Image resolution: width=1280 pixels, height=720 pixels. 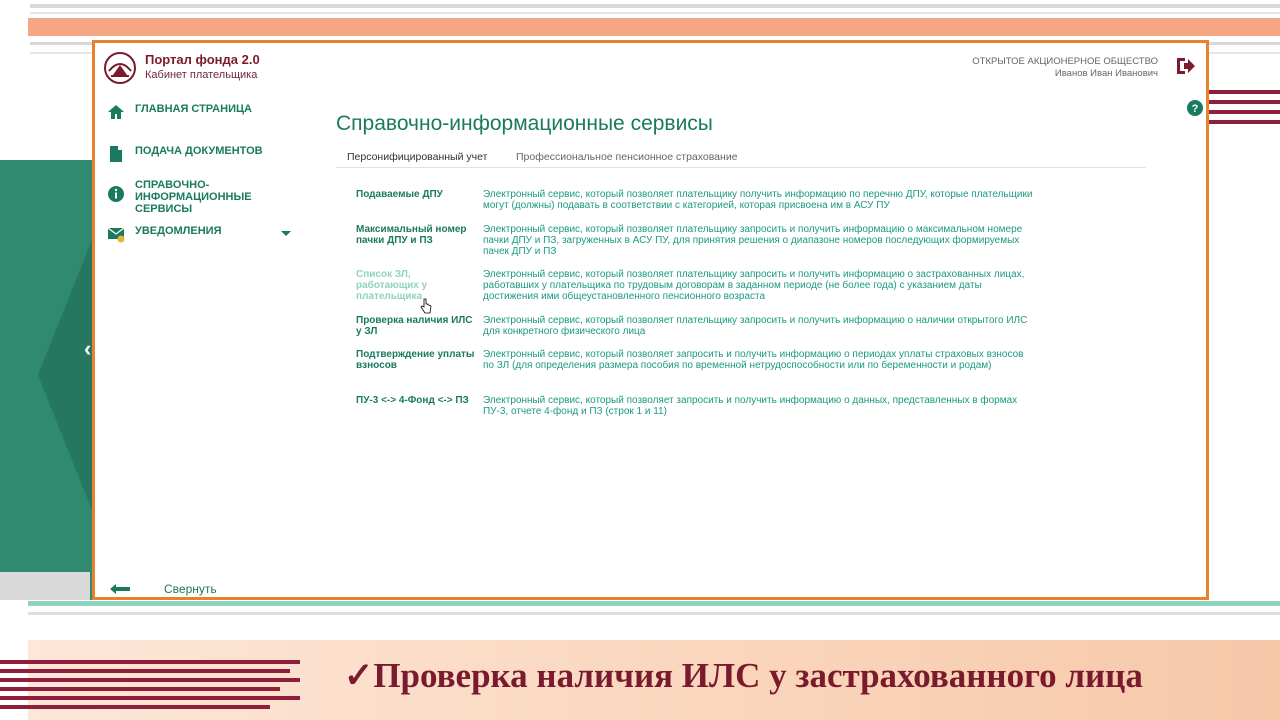 What do you see at coordinates (116, 235) in the screenshot?
I see `mail-icon` at bounding box center [116, 235].